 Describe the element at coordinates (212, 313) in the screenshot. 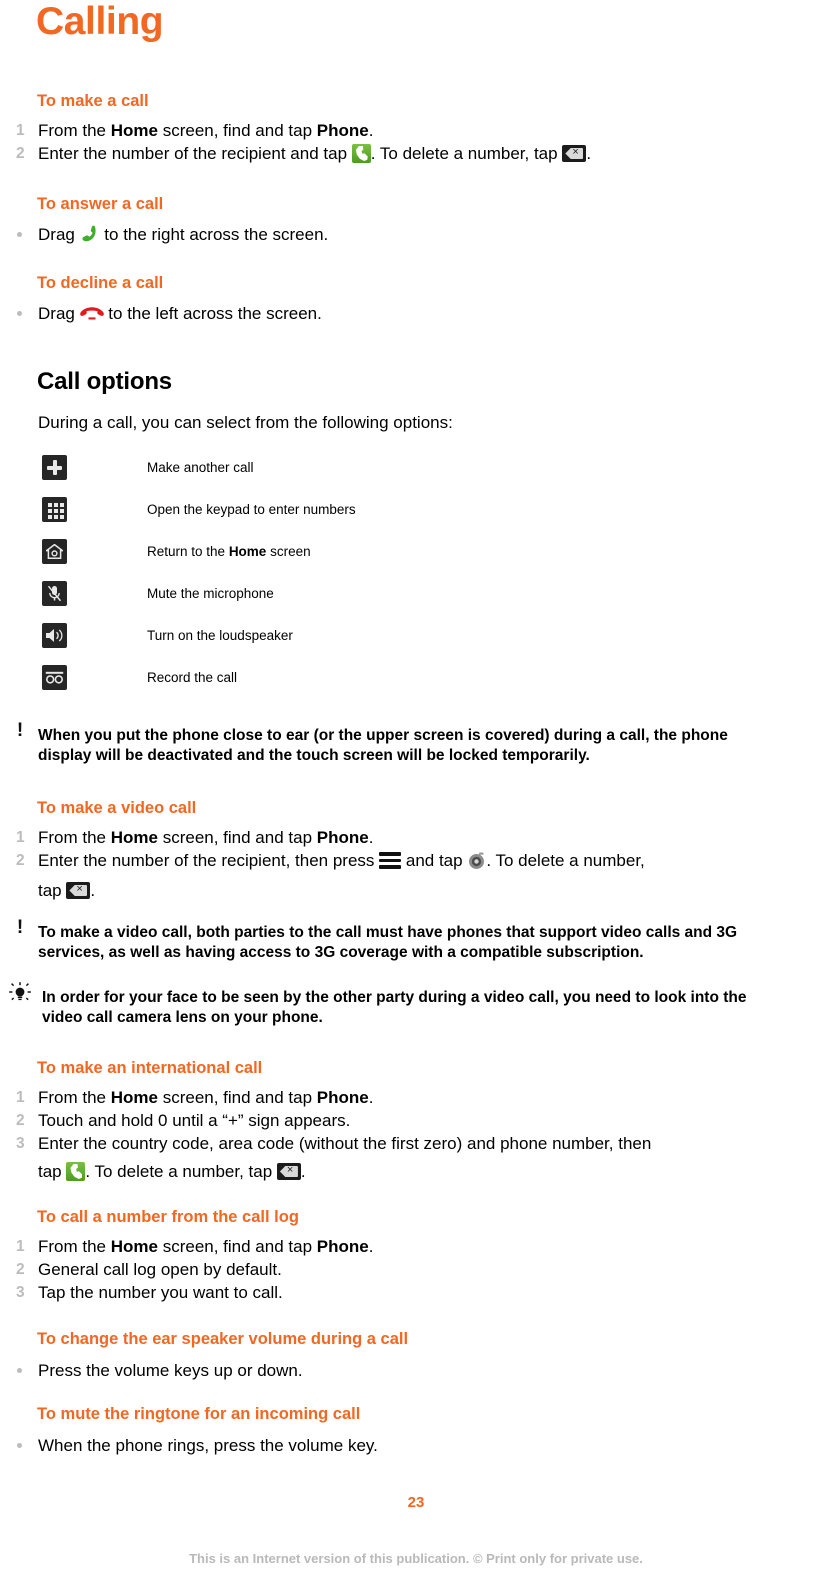

I see `instruction-post: to the left across the screen.` at that location.